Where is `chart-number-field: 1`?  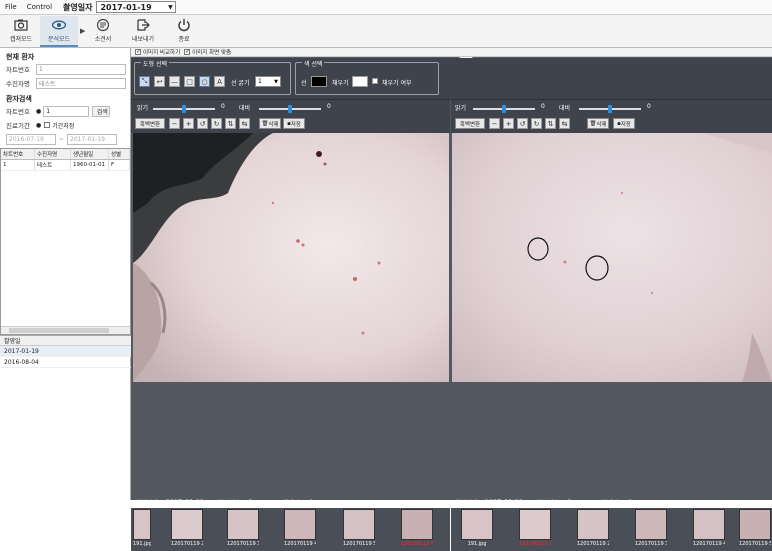 chart-number-field: 1 is located at coordinates (81, 69).